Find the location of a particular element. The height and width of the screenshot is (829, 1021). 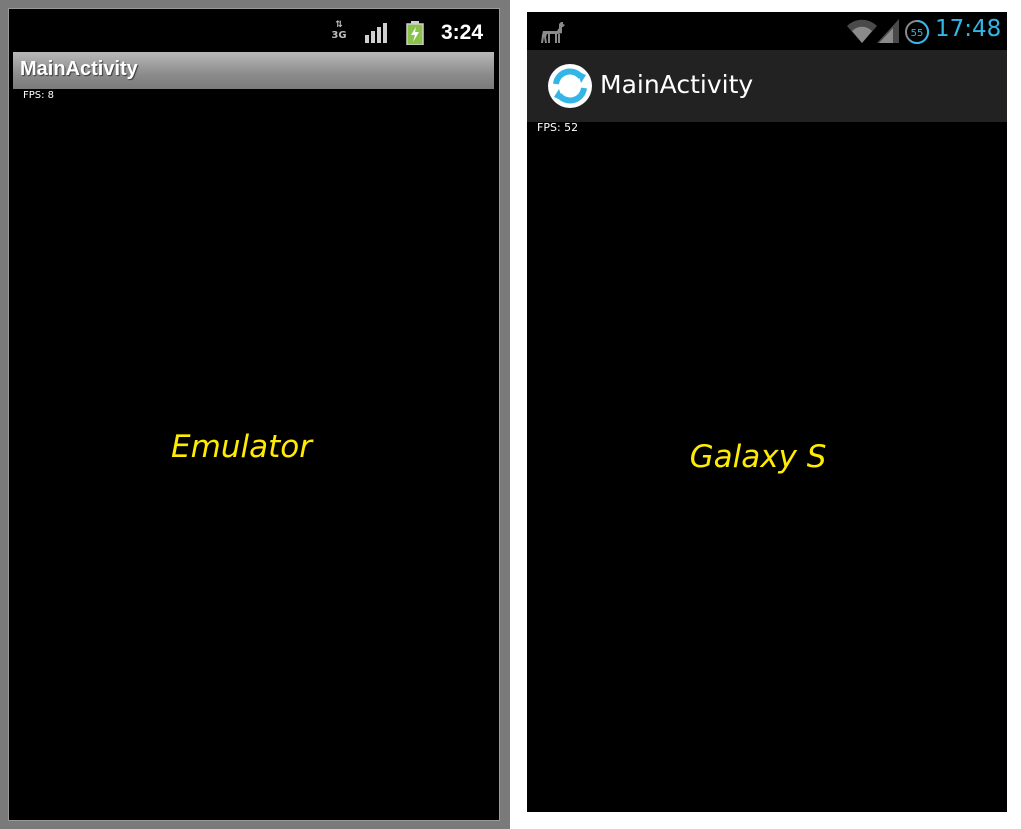

title-bar: MainActivity is located at coordinates (253, 70).